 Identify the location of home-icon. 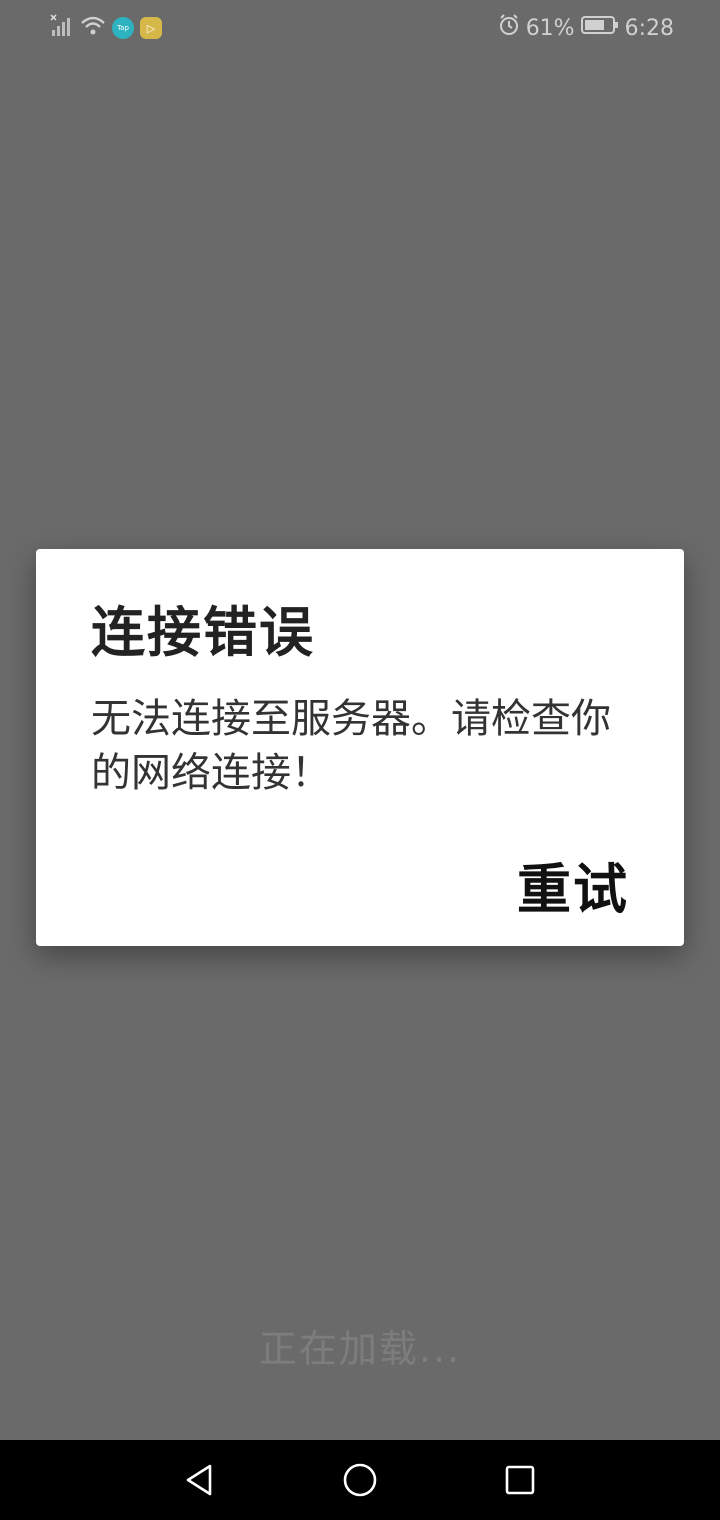
(360, 1480).